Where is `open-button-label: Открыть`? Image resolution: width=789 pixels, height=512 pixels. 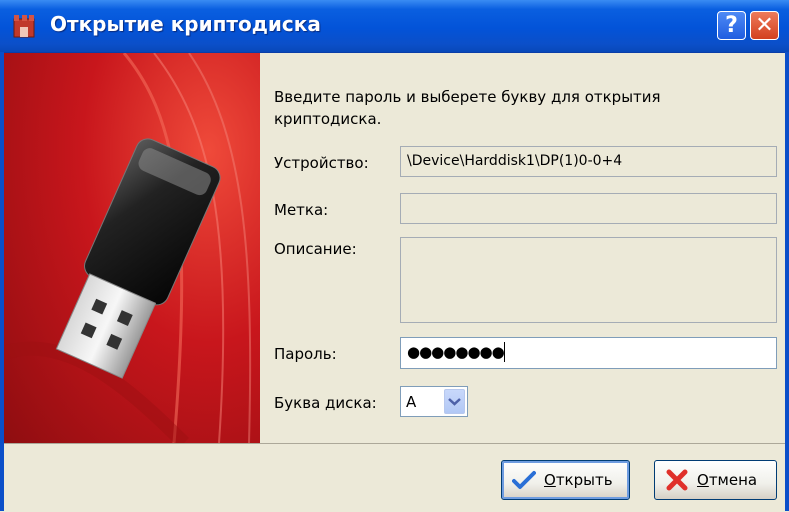
open-button-label: Открыть is located at coordinates (578, 480).